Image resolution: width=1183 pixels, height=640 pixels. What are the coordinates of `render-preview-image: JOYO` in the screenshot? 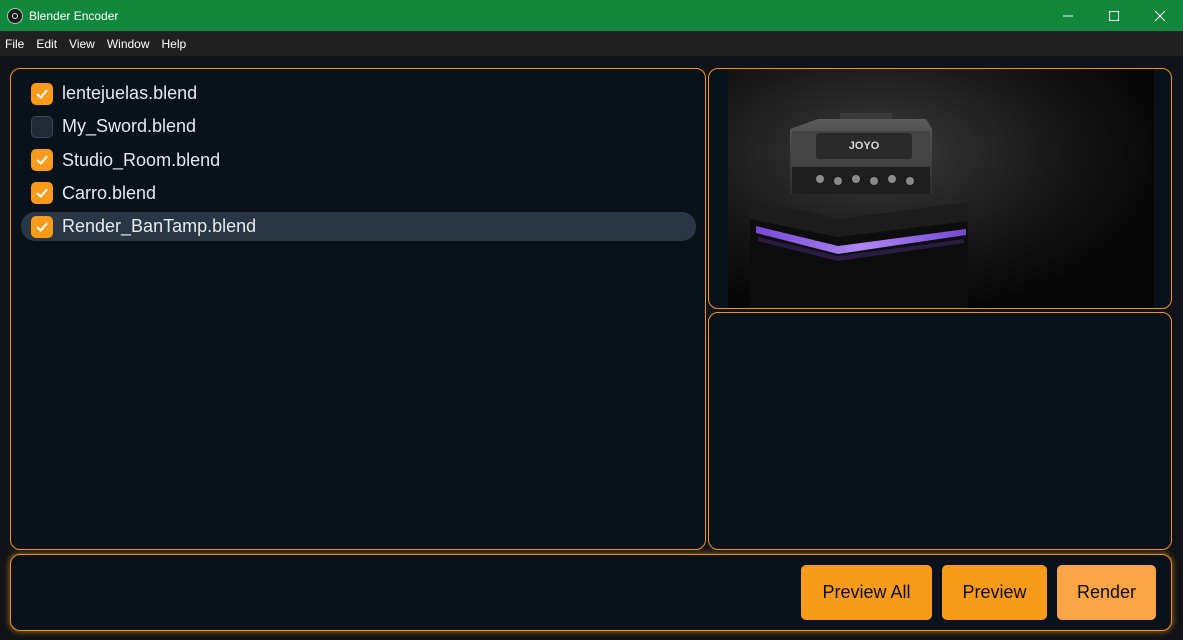 It's located at (941, 188).